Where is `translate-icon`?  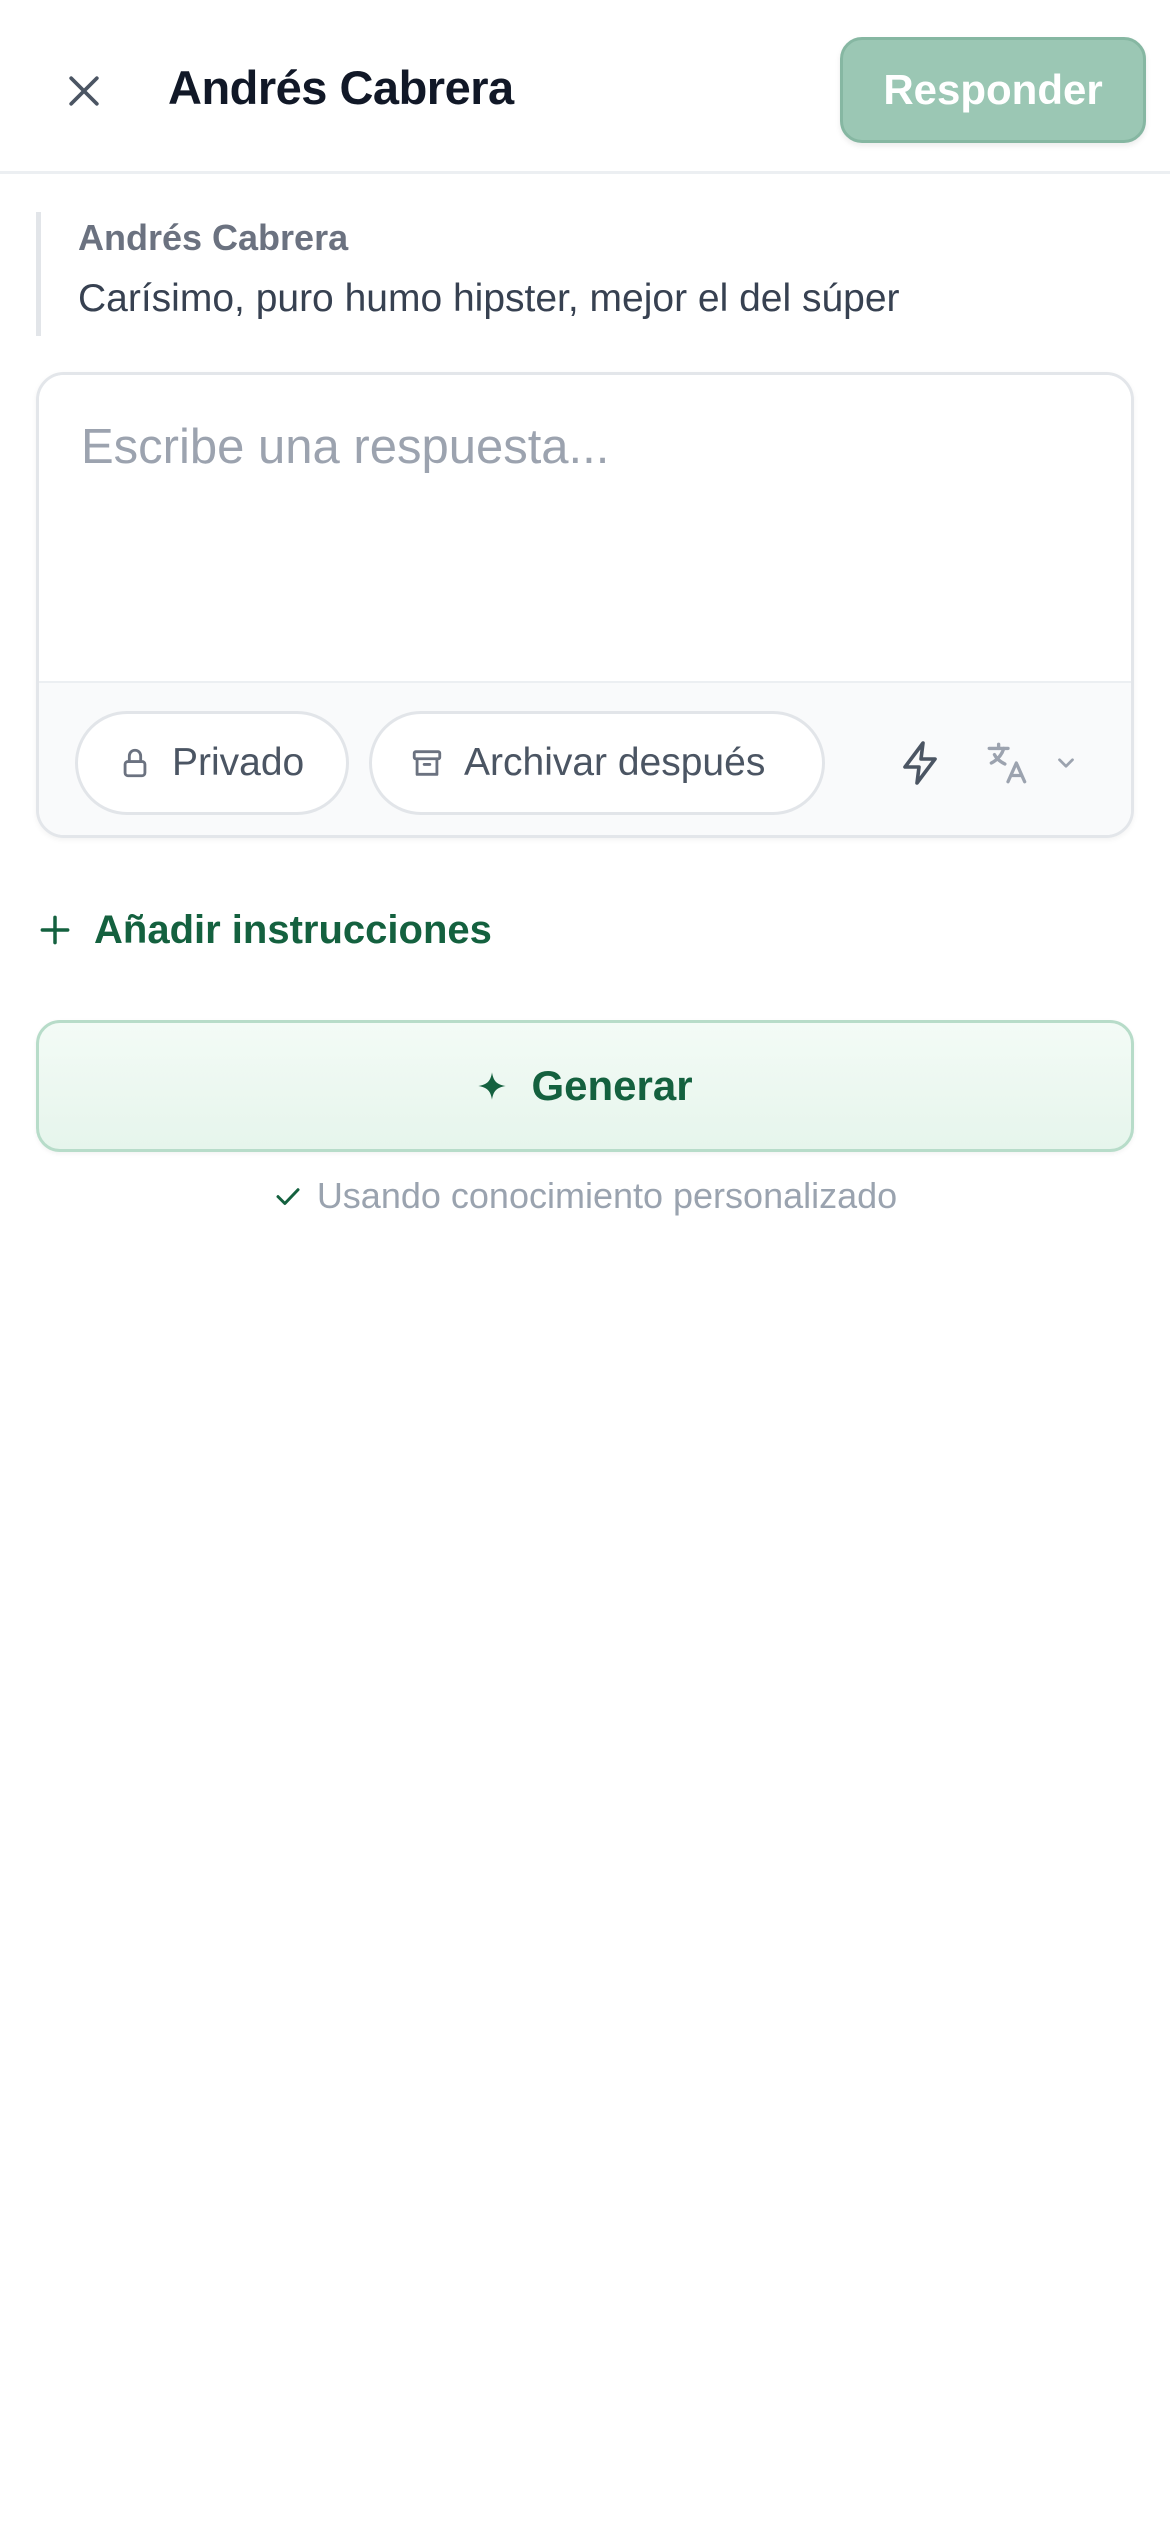 translate-icon is located at coordinates (1007, 763).